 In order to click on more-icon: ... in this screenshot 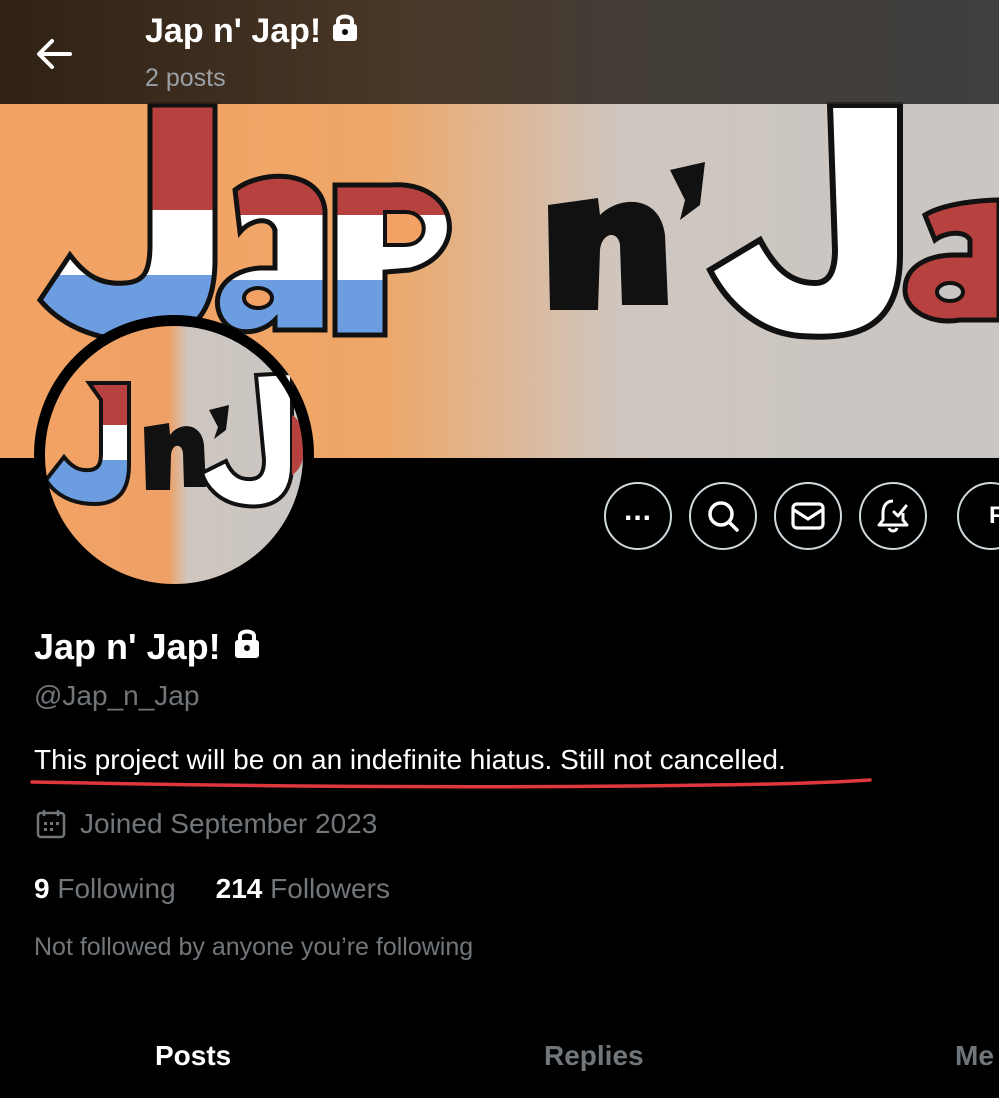, I will do `click(637, 510)`.